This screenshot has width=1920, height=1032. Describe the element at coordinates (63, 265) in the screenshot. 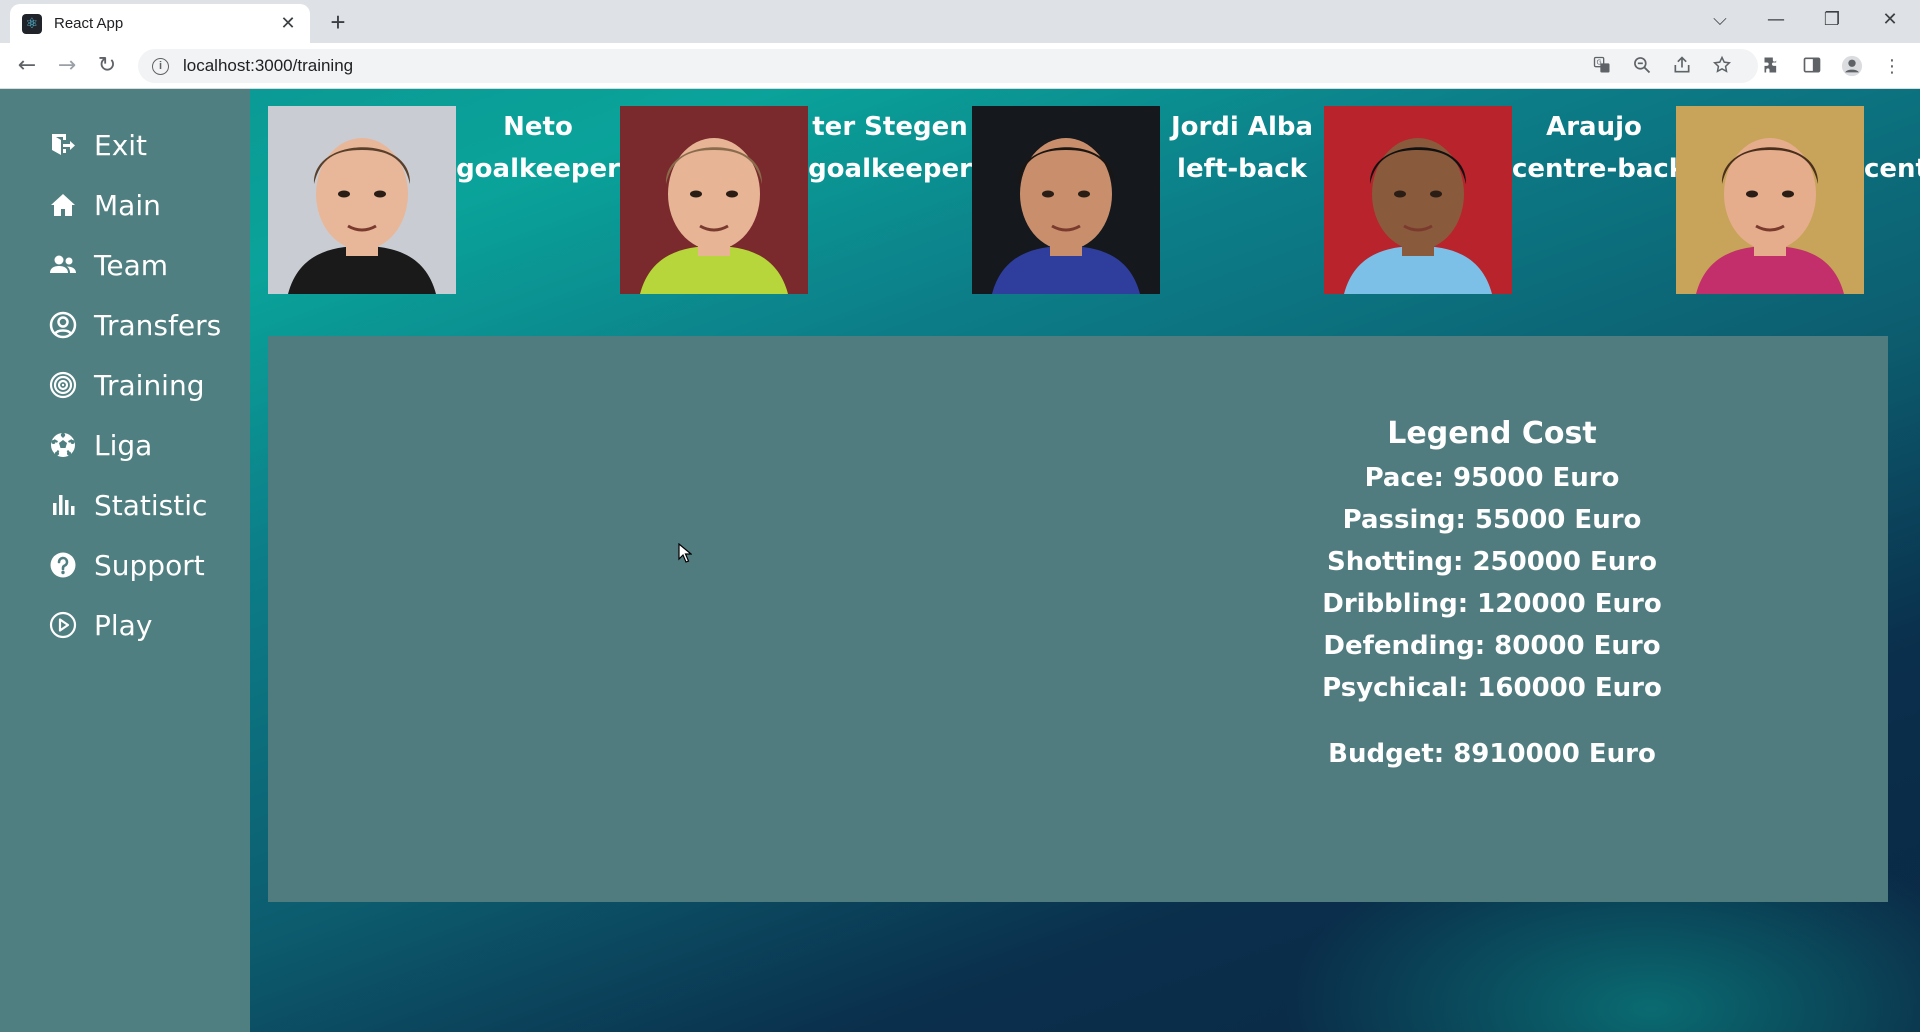

I see `team-icon` at that location.